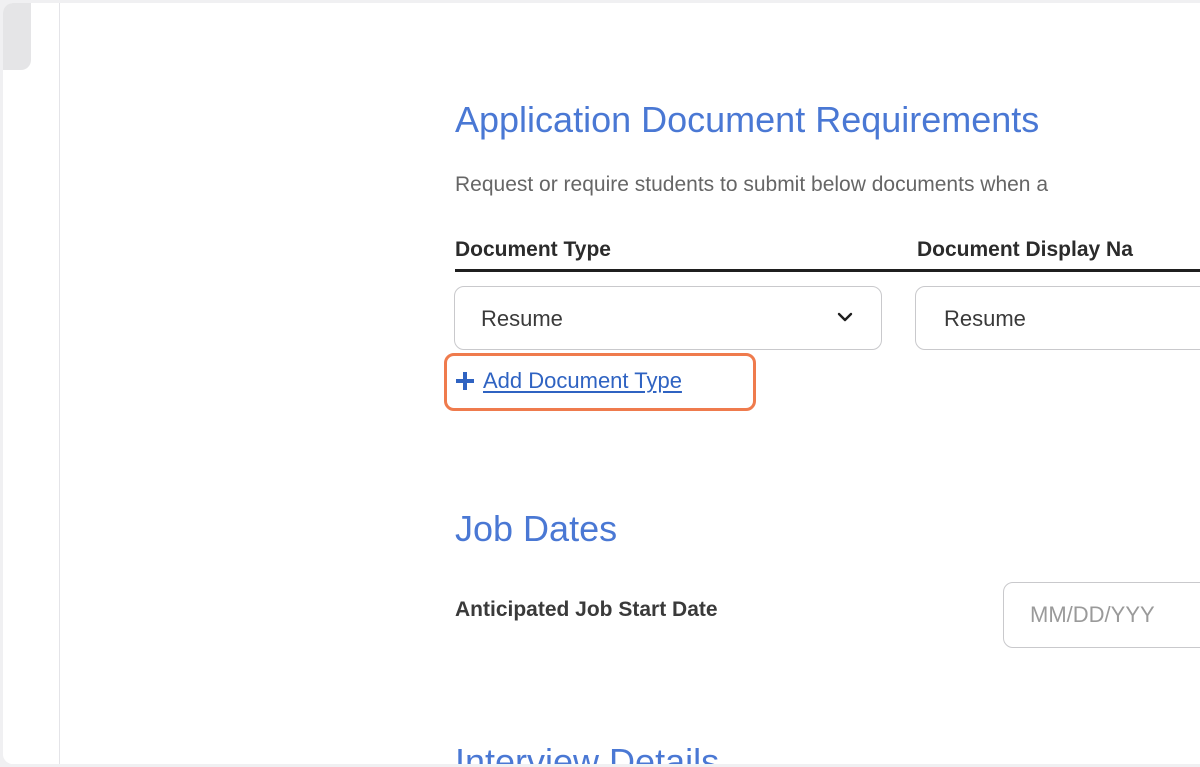  I want to click on document-type-column-header: Document Type, so click(533, 249).